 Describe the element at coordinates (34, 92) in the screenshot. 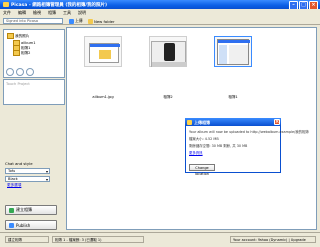

I see `info-box: Touch Project` at that location.